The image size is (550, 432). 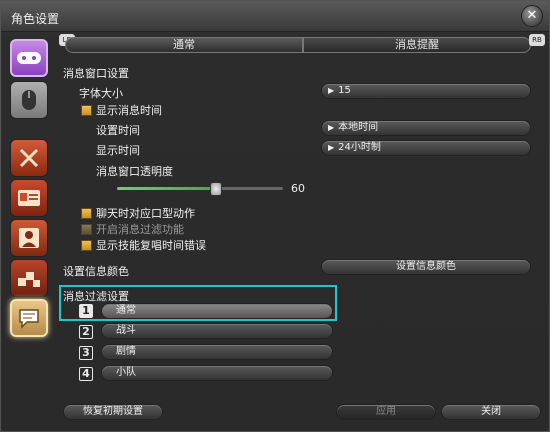 I want to click on font-size-label: 字体大小, so click(x=101, y=93).